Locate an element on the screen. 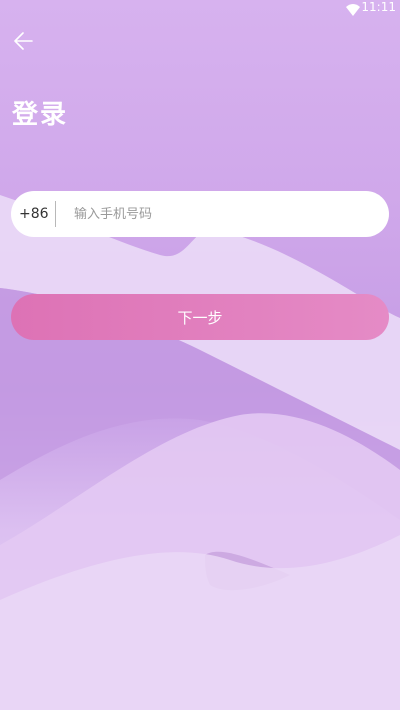  arrow-left-icon is located at coordinates (23, 43).